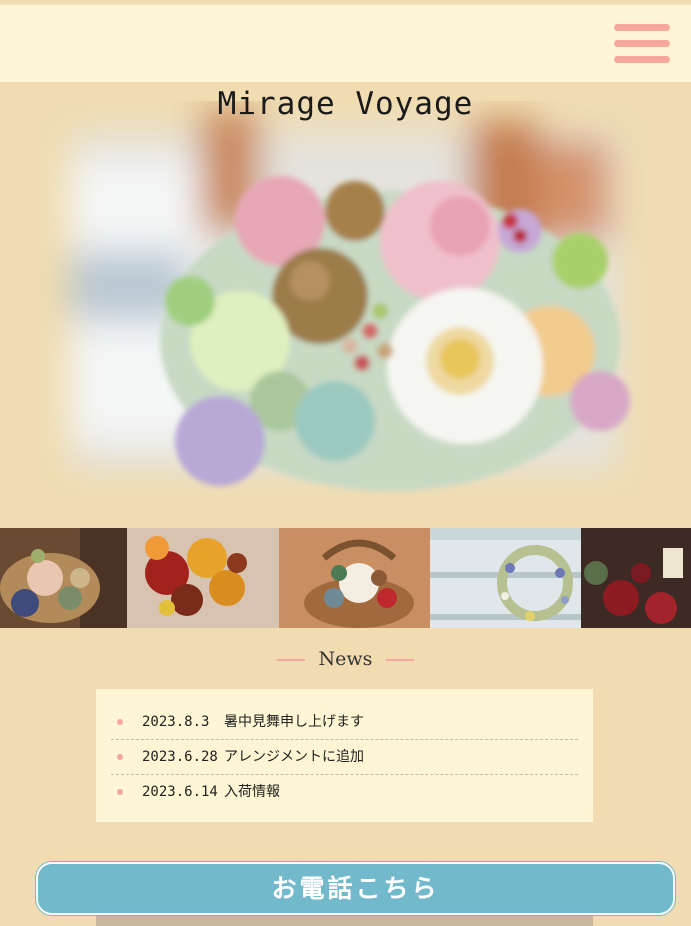 The width and height of the screenshot is (691, 926). Describe the element at coordinates (344, 792) in the screenshot. I see `news-item: 2023.6.14 入荷情報` at that location.